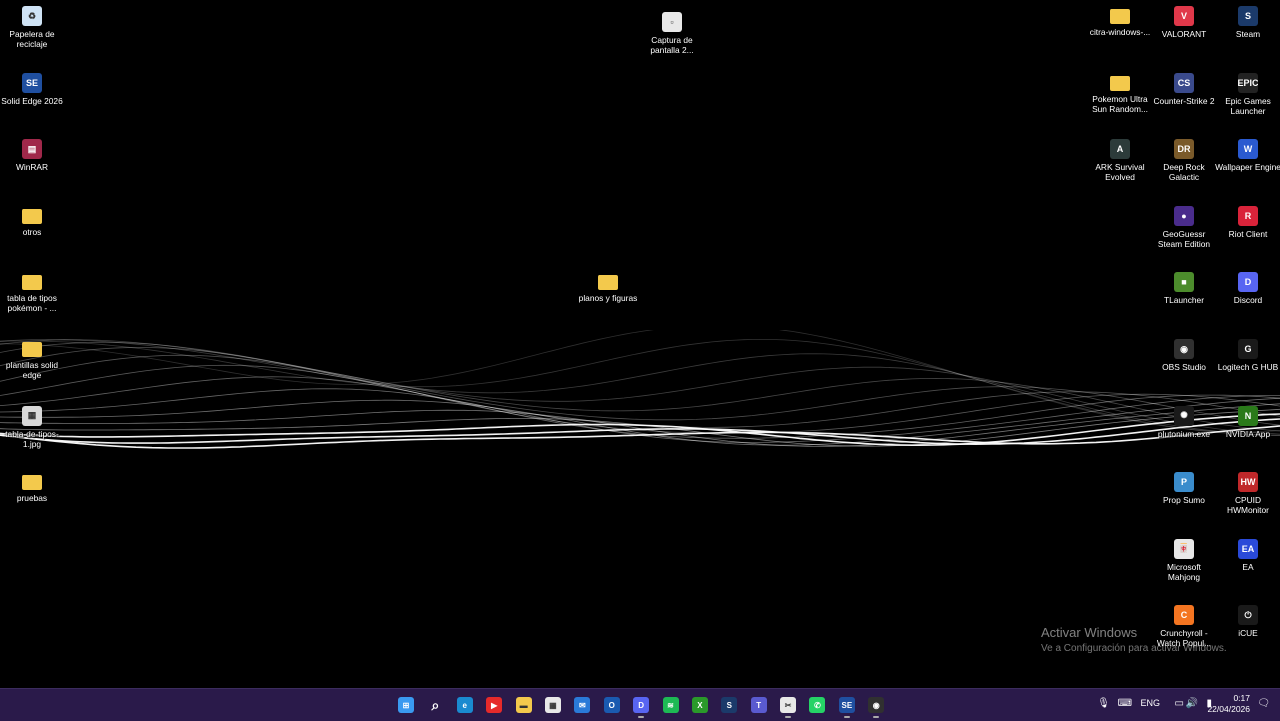 The image size is (1280, 721). What do you see at coordinates (1248, 615) in the screenshot?
I see `icue-icon: ⏻` at bounding box center [1248, 615].